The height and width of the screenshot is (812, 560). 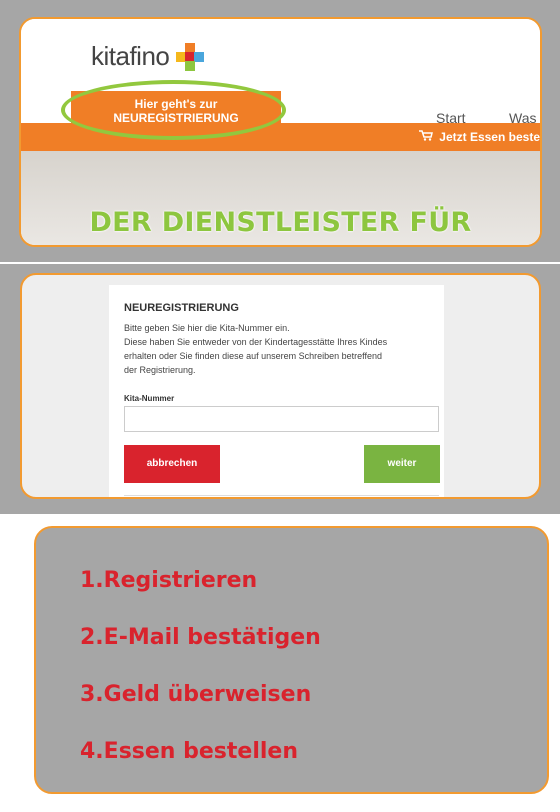 What do you see at coordinates (172, 464) in the screenshot?
I see `cancel-button: abbrechen` at bounding box center [172, 464].